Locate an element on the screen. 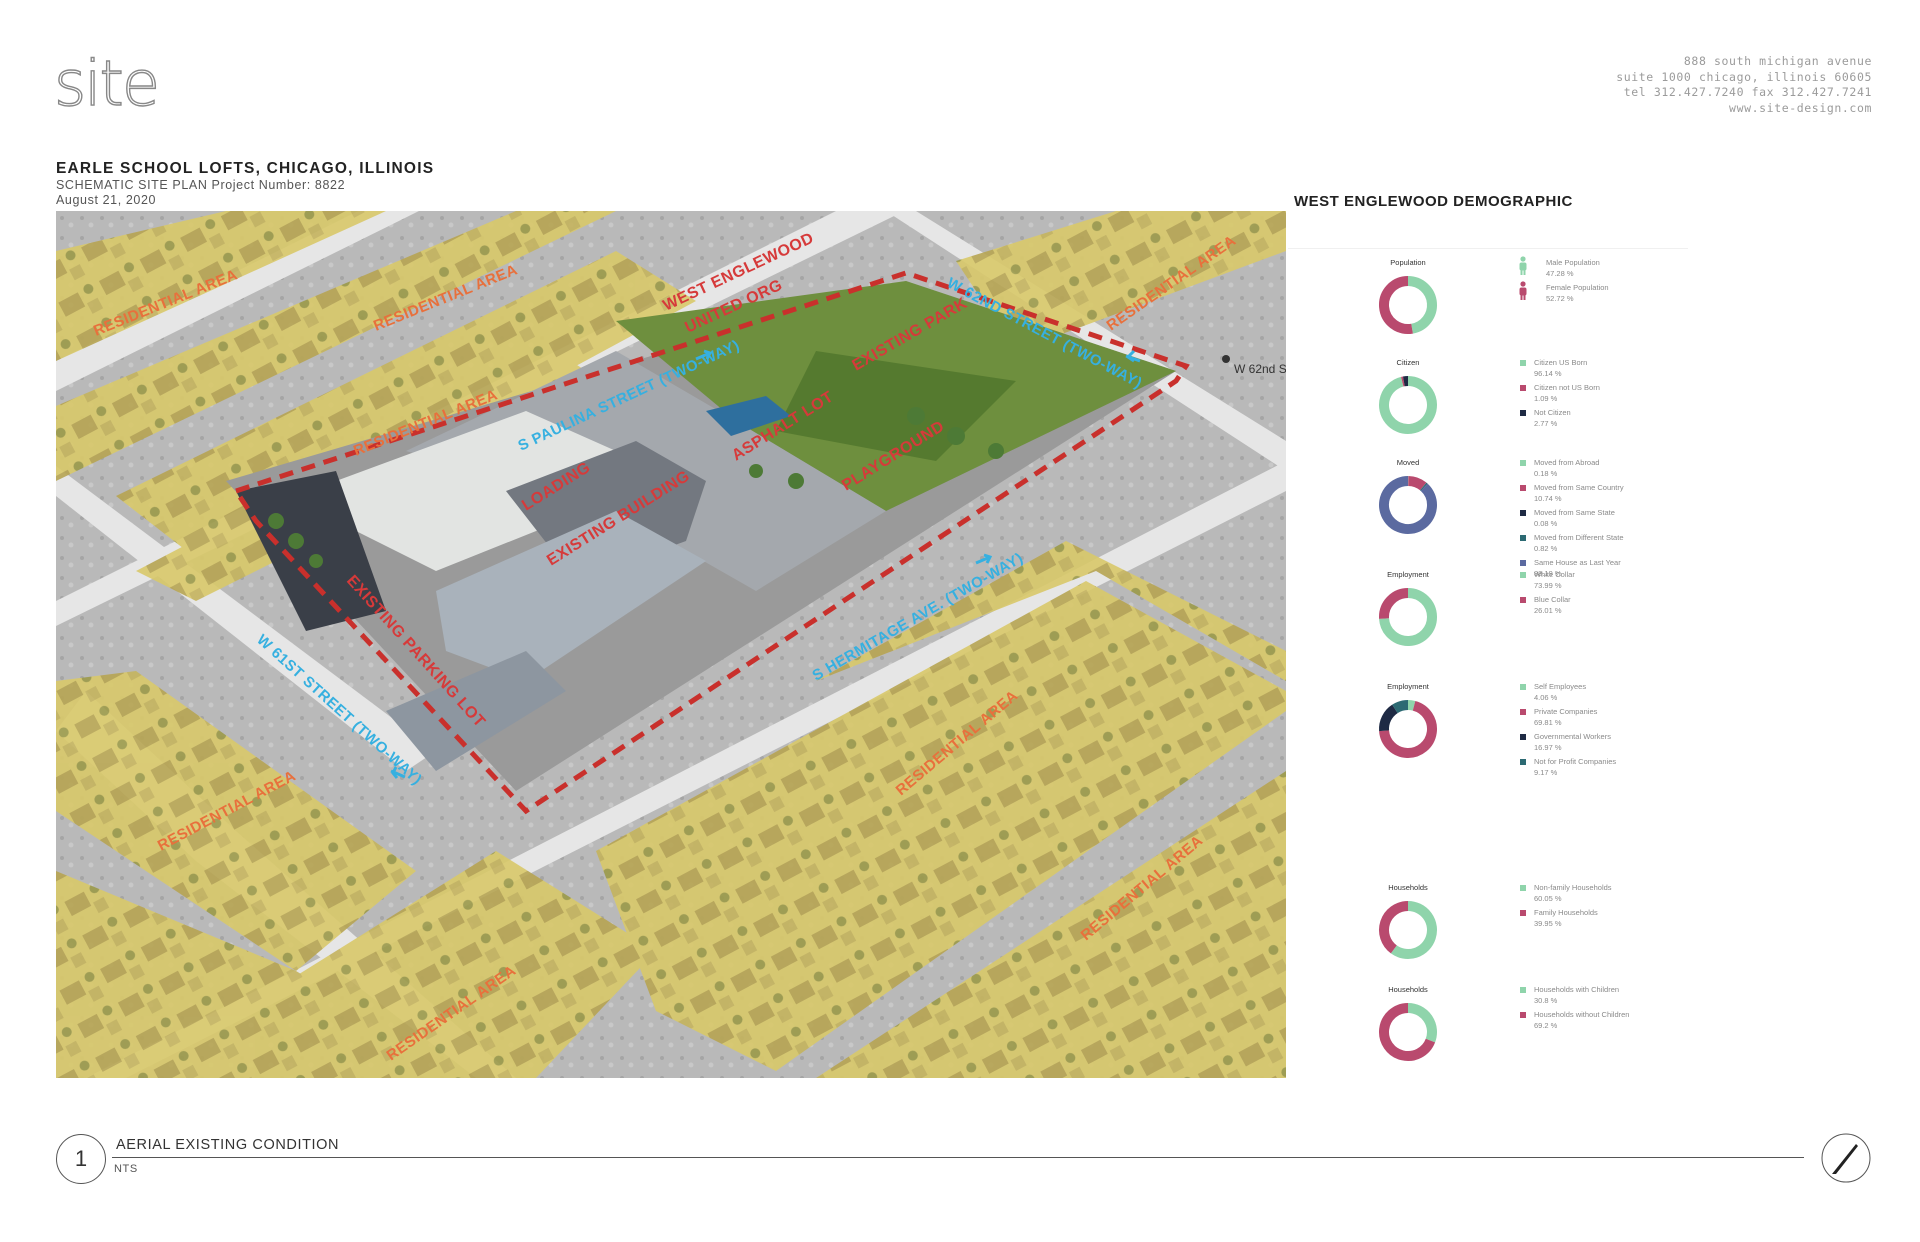 Image resolution: width=1920 pixels, height=1242 pixels. legend-label: Moved from Different State is located at coordinates (1579, 537).